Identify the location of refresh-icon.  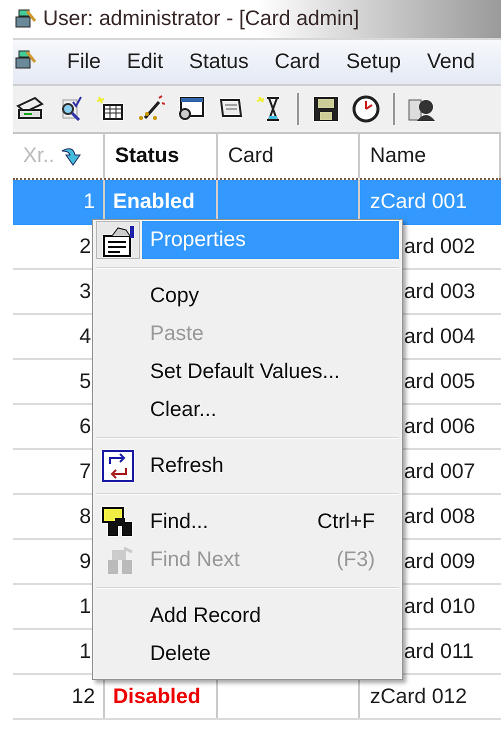
(118, 466).